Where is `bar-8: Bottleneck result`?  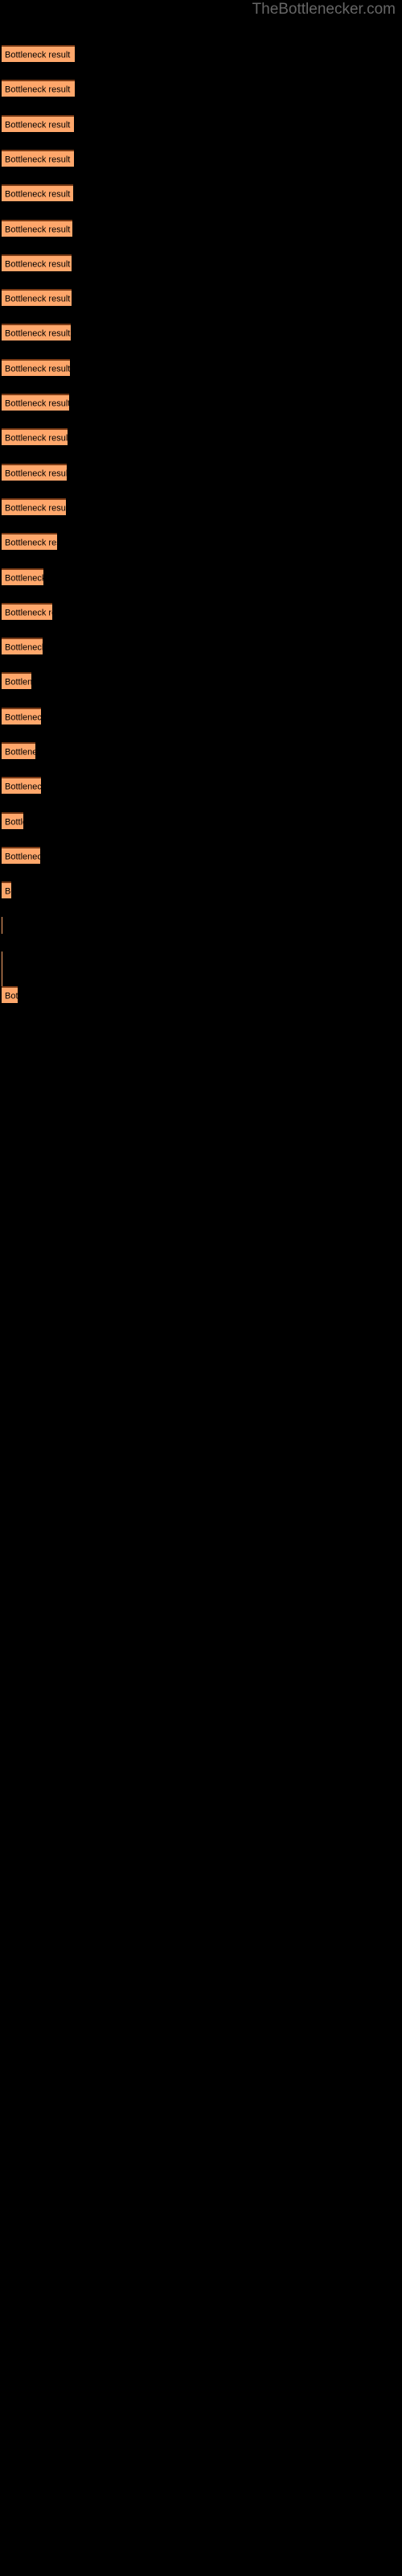 bar-8: Bottleneck result is located at coordinates (37, 297).